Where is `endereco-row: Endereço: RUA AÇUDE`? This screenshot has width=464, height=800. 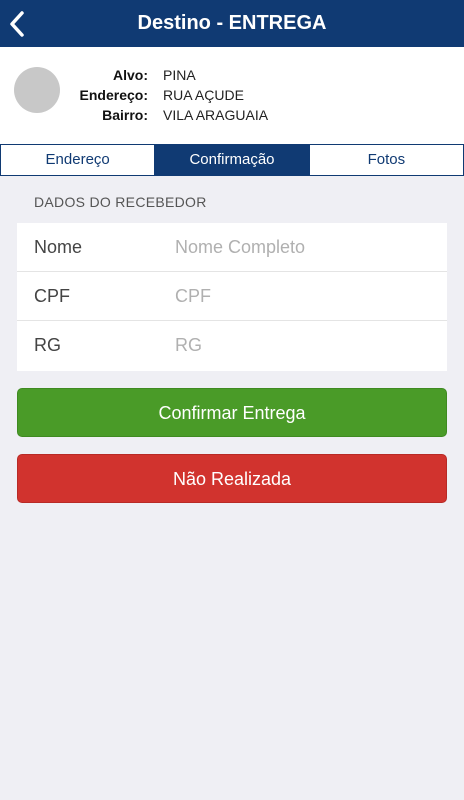 endereco-row: Endereço: RUA AÇUDE is located at coordinates (232, 97).